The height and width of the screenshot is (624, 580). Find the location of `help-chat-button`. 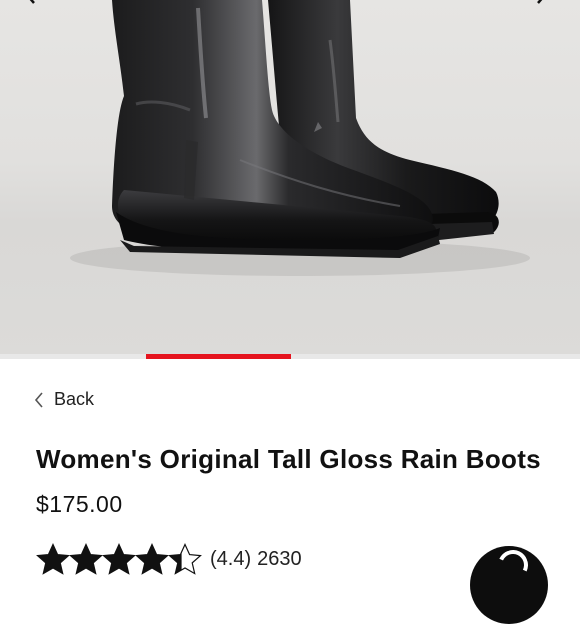

help-chat-button is located at coordinates (509, 584).